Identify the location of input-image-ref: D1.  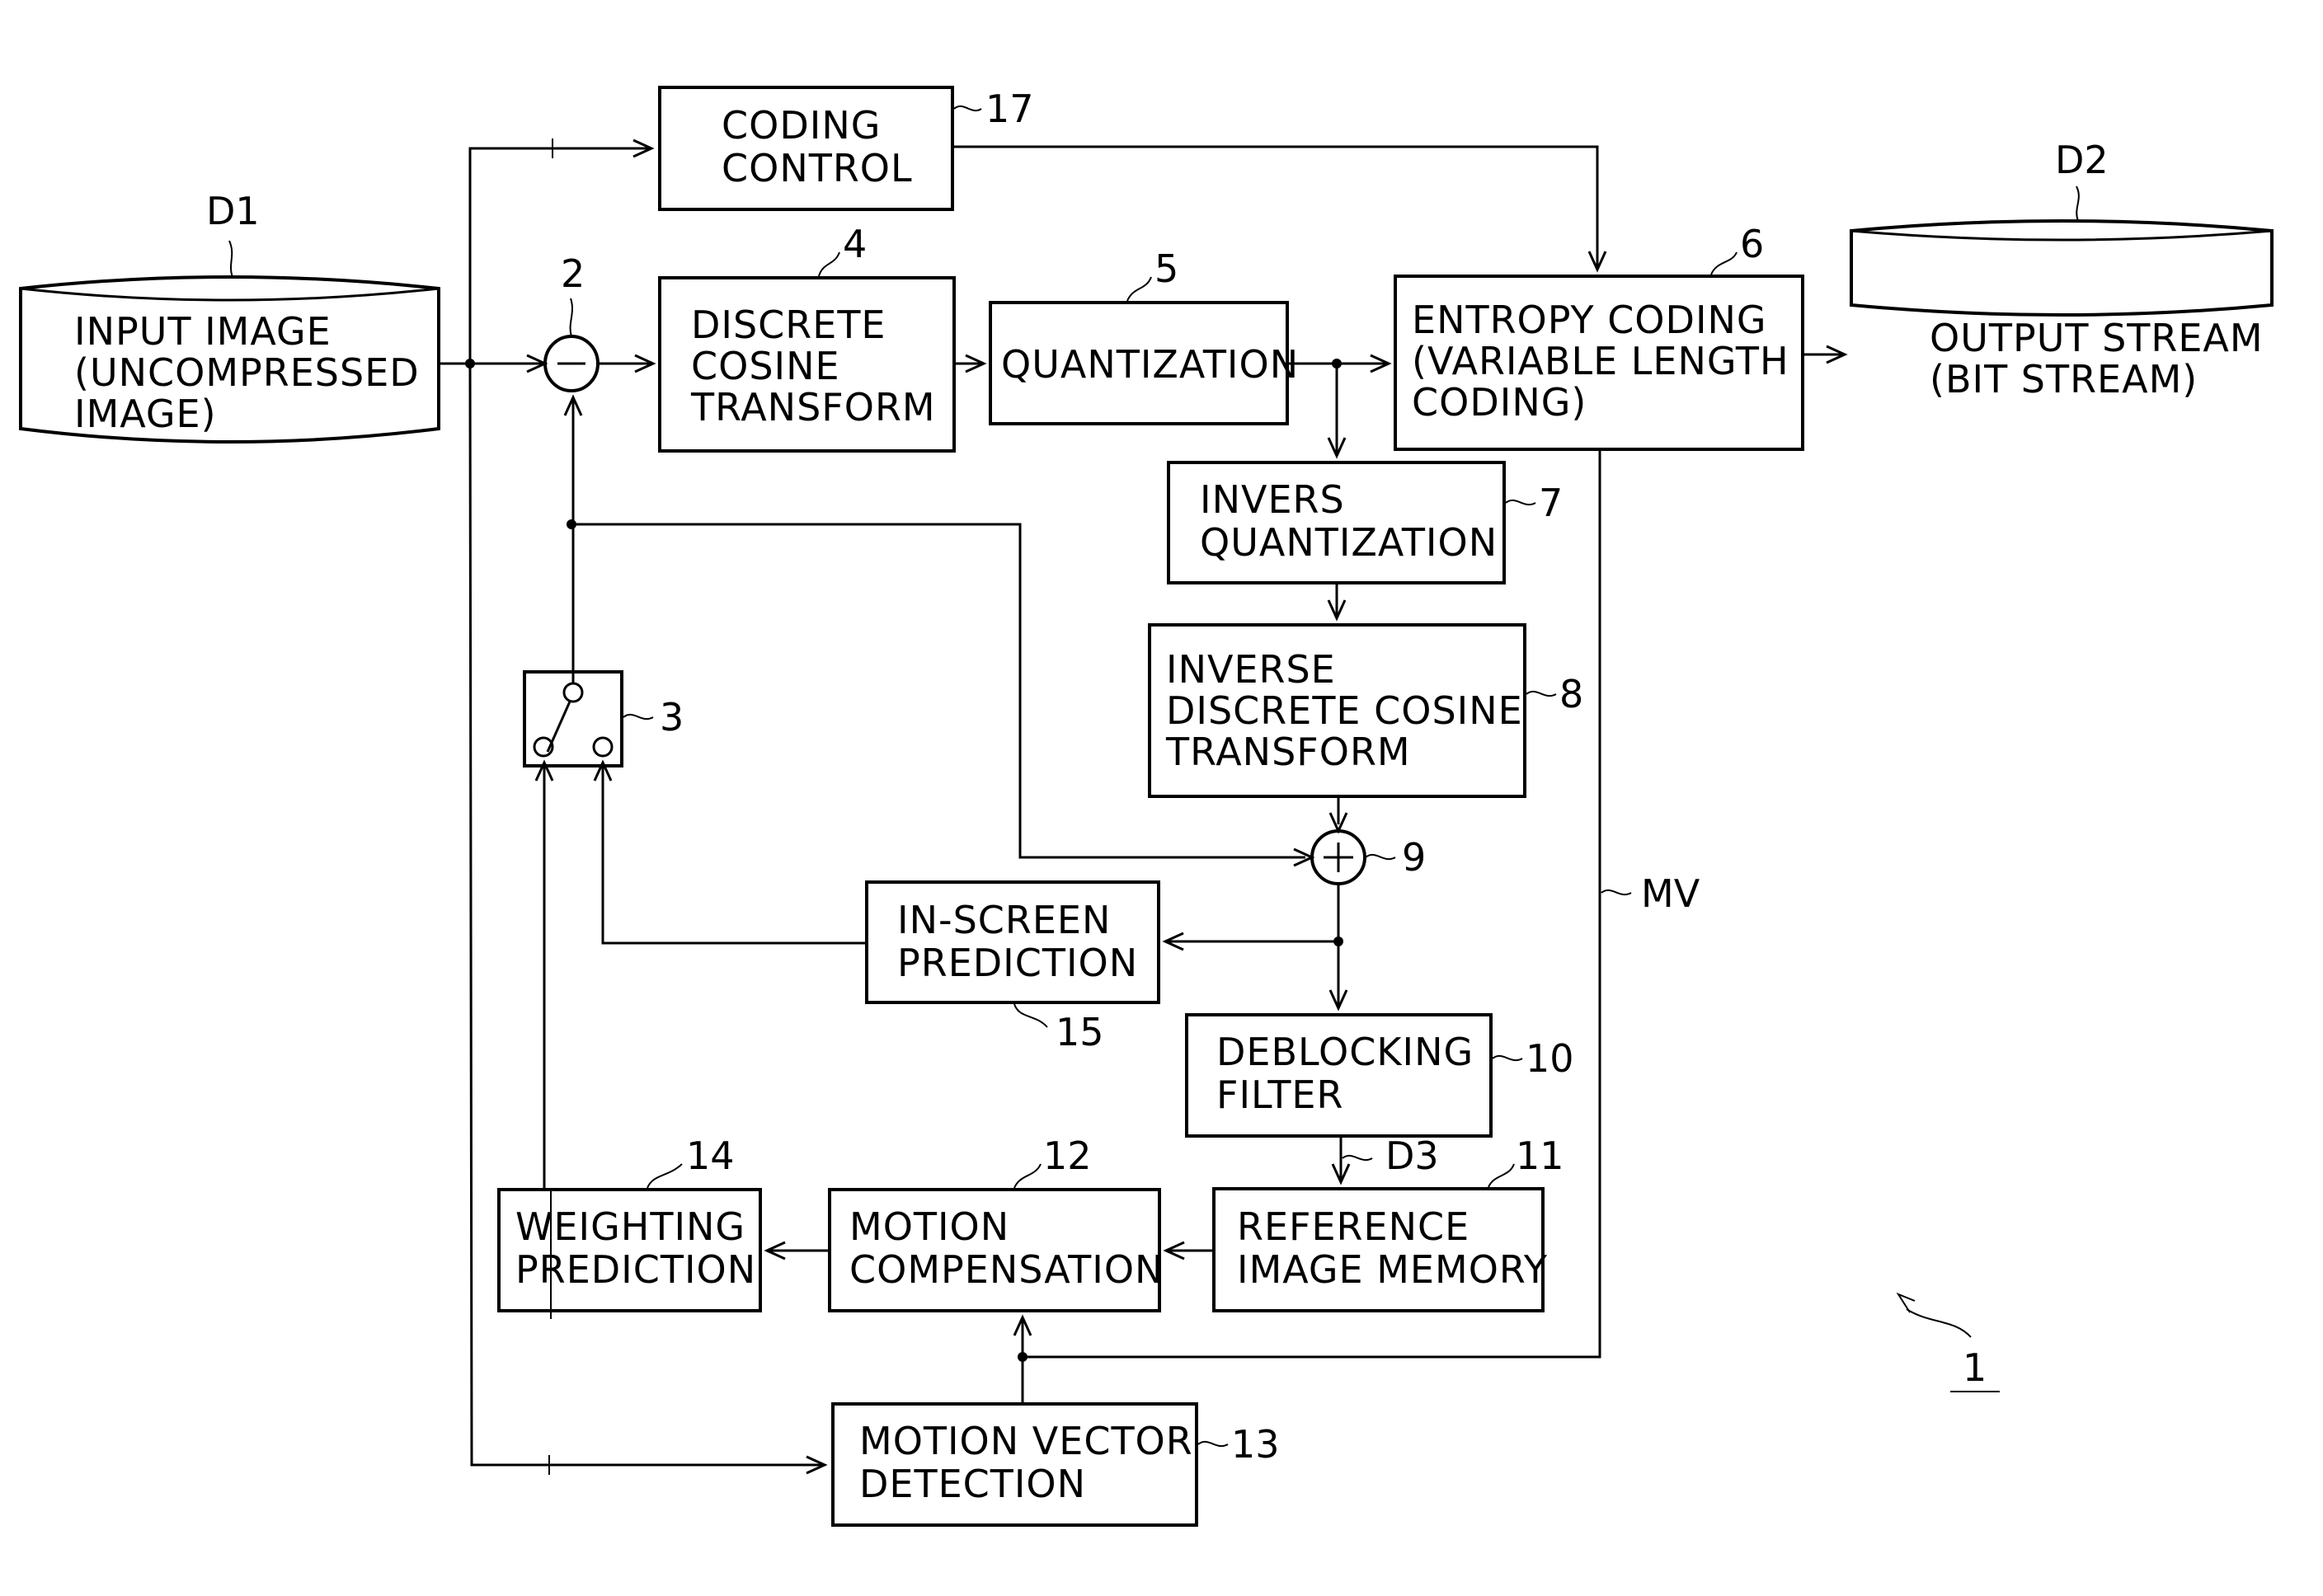
(233, 211).